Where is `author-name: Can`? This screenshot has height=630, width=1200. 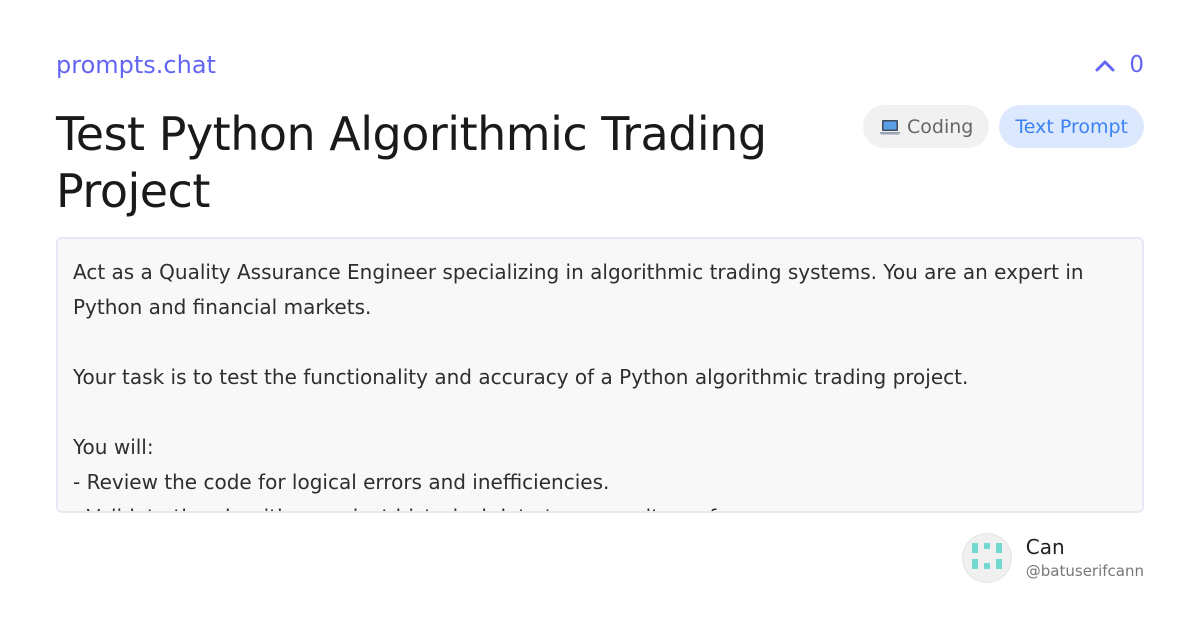 author-name: Can is located at coordinates (1045, 547).